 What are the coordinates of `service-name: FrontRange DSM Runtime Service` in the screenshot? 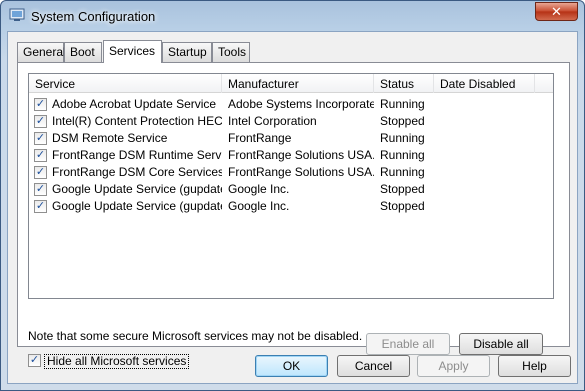 It's located at (137, 155).